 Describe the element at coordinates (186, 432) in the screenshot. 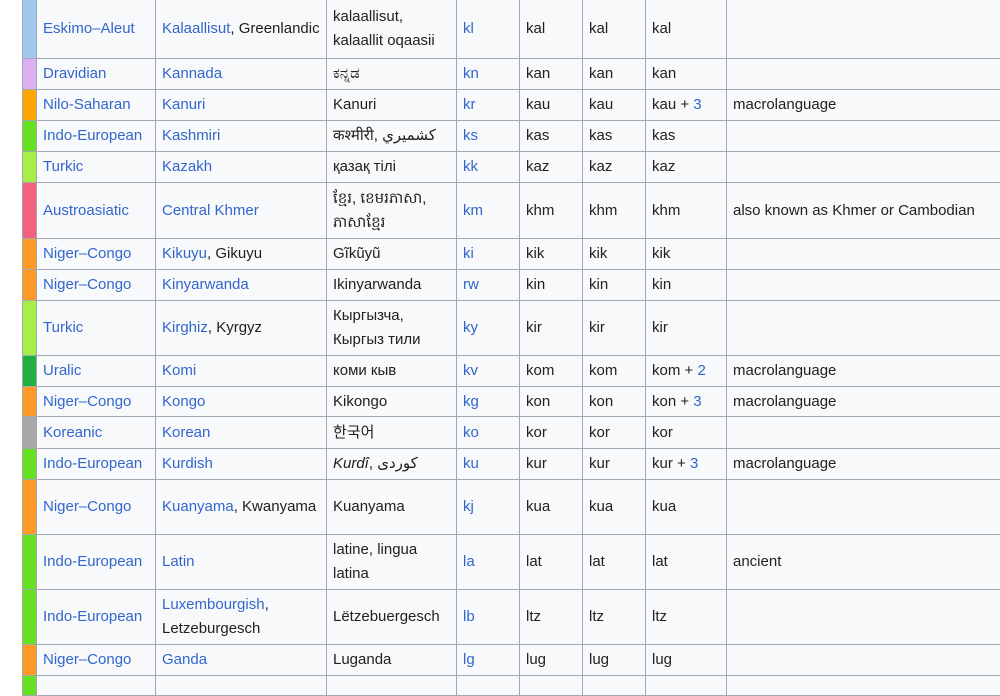

I see `language-name-link: Korean` at that location.